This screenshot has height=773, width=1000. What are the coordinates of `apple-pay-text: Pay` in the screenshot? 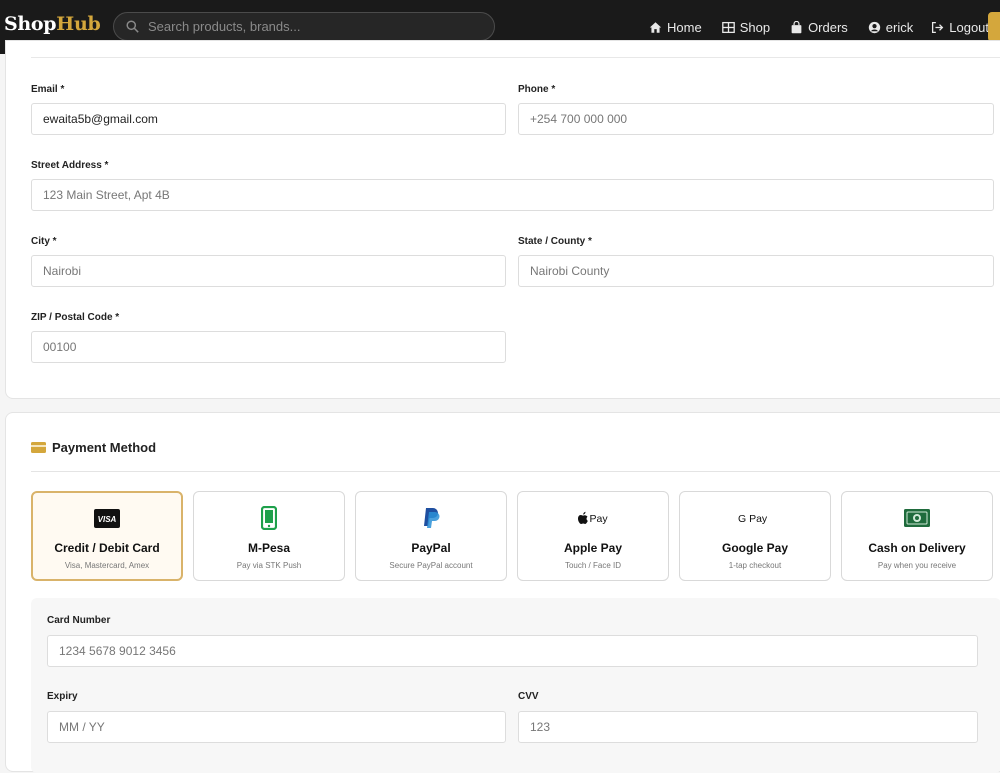 It's located at (599, 519).